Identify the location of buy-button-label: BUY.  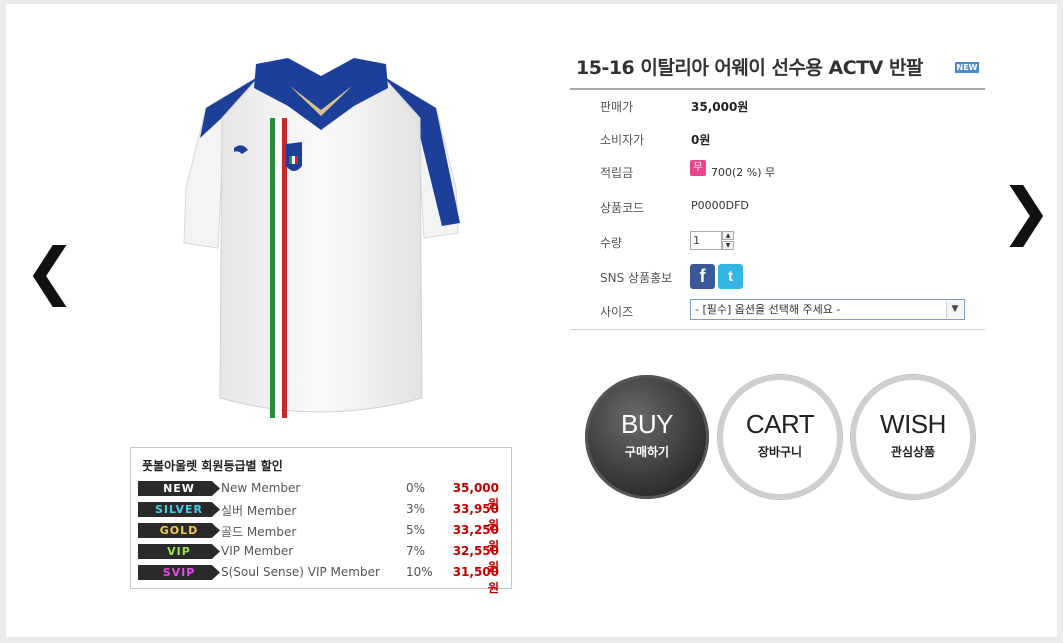
(647, 424).